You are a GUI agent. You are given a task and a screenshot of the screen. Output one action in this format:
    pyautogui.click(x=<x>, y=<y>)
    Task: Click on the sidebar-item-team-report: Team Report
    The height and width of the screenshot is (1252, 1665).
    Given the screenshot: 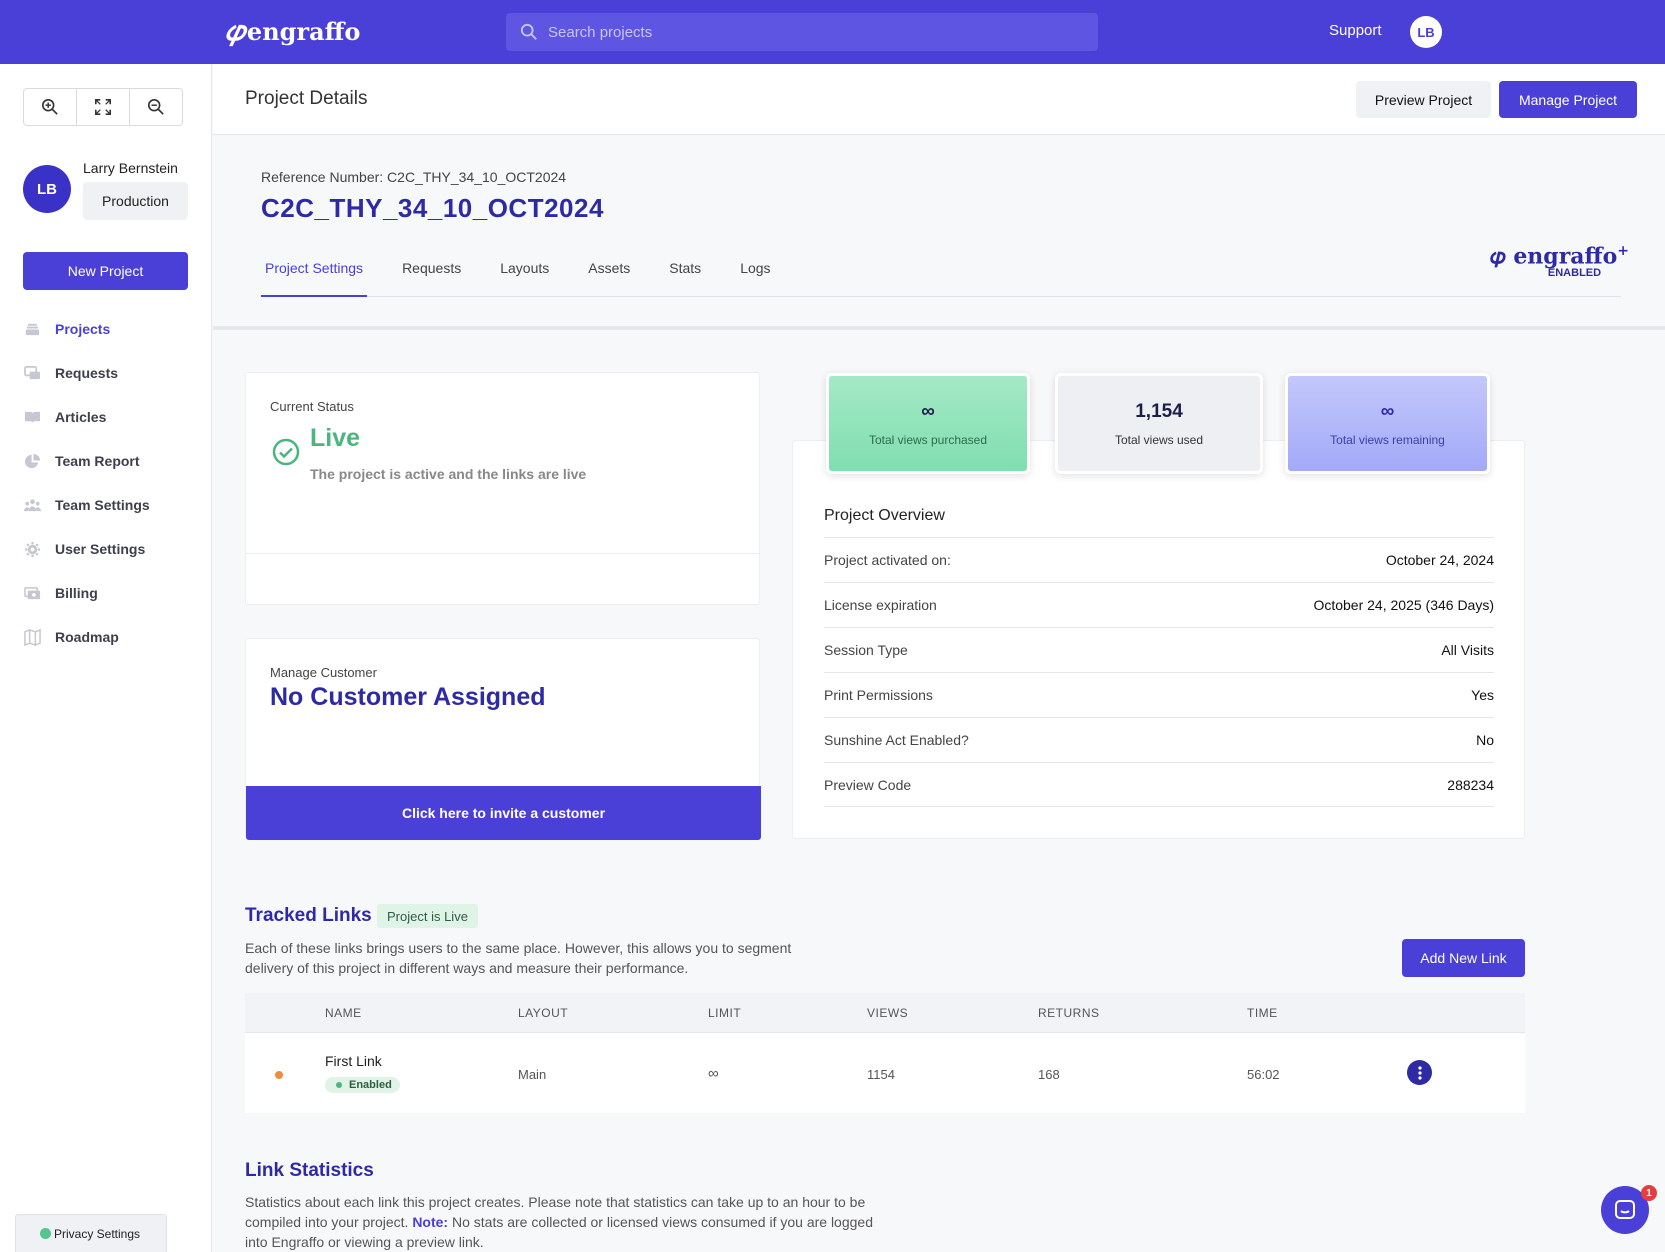 What is the action you would take?
    pyautogui.click(x=86, y=461)
    